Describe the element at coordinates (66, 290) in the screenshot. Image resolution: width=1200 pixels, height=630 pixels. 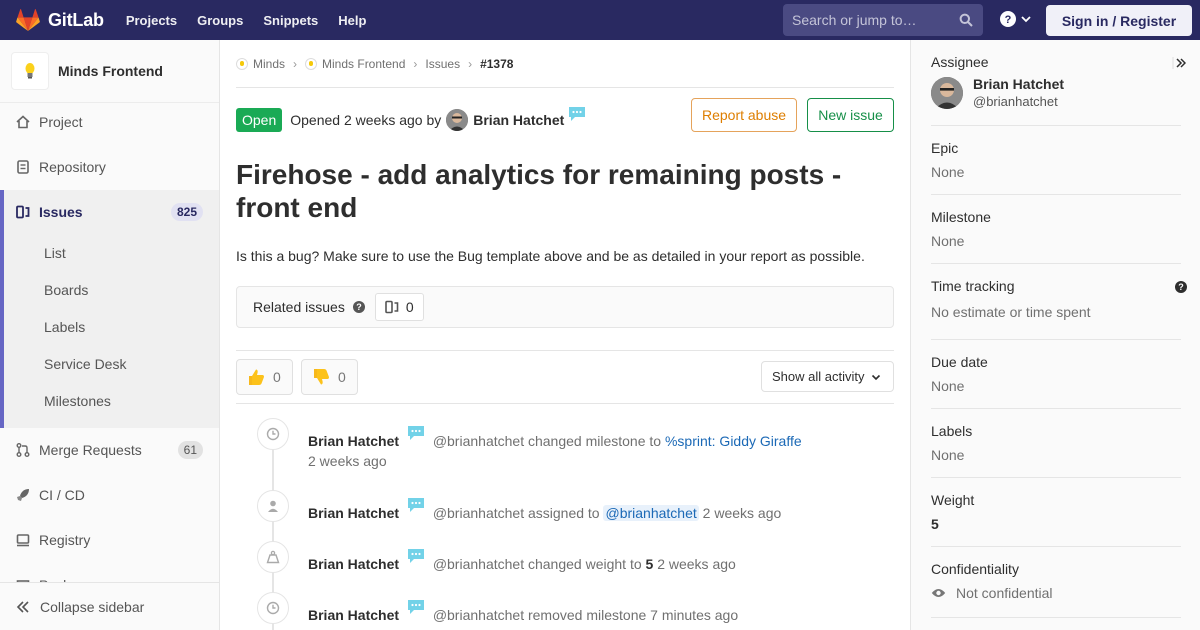
I see `sidebar-sub-boards: Boards` at that location.